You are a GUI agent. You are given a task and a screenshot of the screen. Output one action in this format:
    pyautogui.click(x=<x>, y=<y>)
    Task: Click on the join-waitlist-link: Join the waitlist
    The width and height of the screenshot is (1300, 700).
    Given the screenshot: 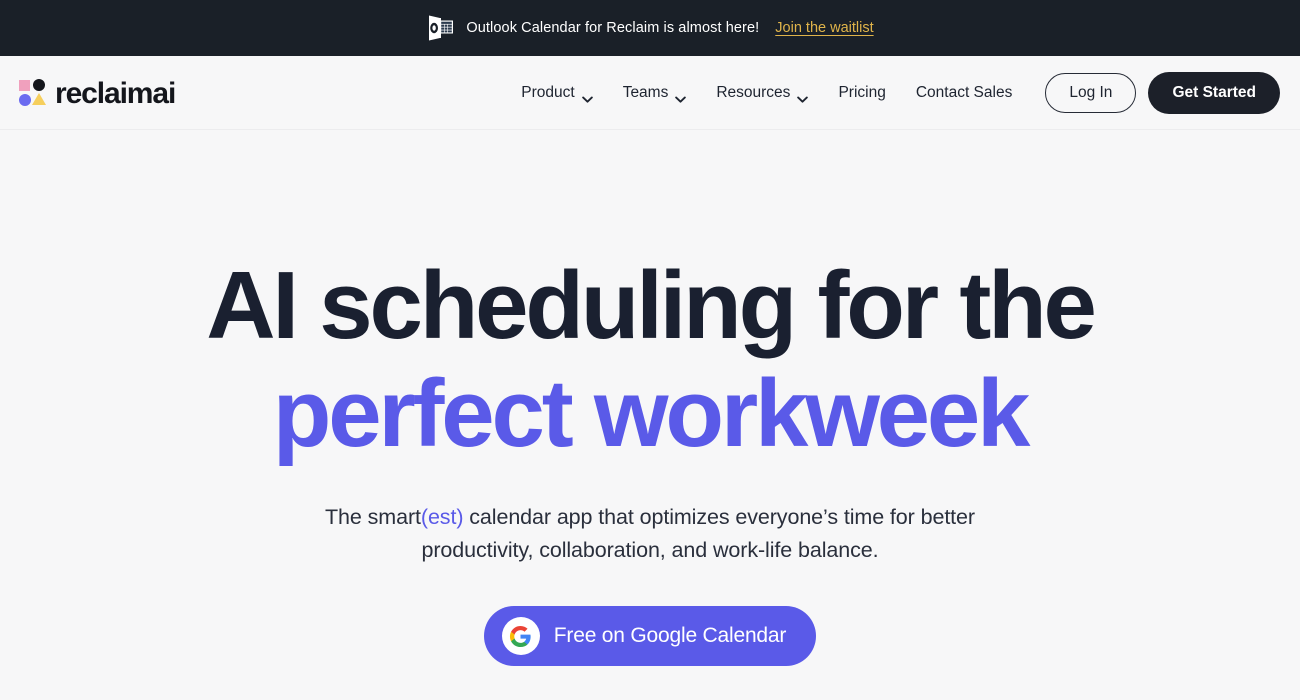 What is the action you would take?
    pyautogui.click(x=824, y=28)
    